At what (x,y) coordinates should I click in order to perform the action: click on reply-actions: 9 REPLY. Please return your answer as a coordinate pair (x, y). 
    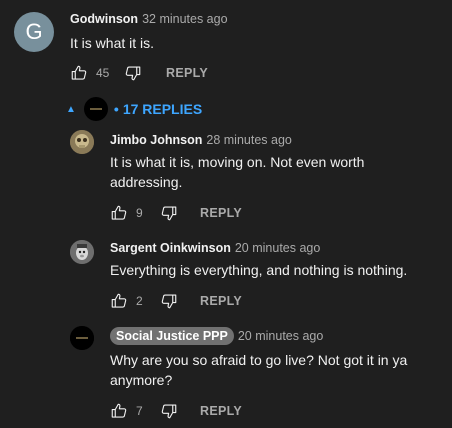
    Looking at the image, I should click on (176, 213).